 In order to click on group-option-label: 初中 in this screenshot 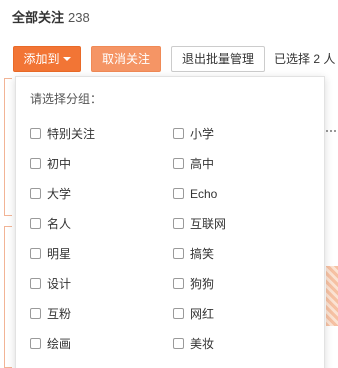, I will do `click(59, 164)`.